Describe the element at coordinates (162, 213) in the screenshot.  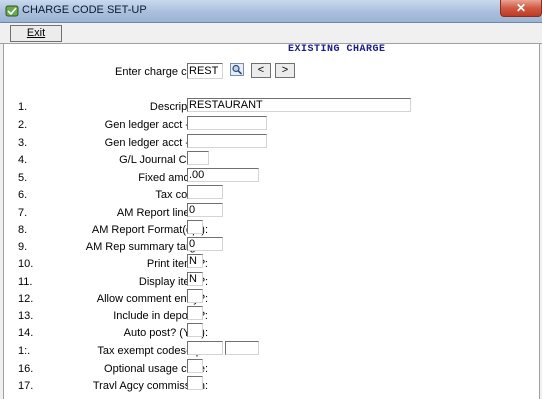
I see `am-report-line-label: AM Report line no:` at that location.